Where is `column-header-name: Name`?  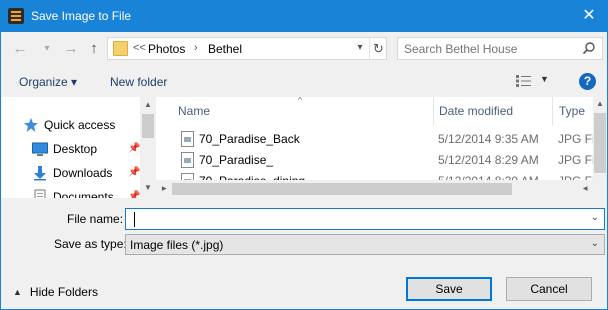
column-header-name: Name is located at coordinates (194, 111).